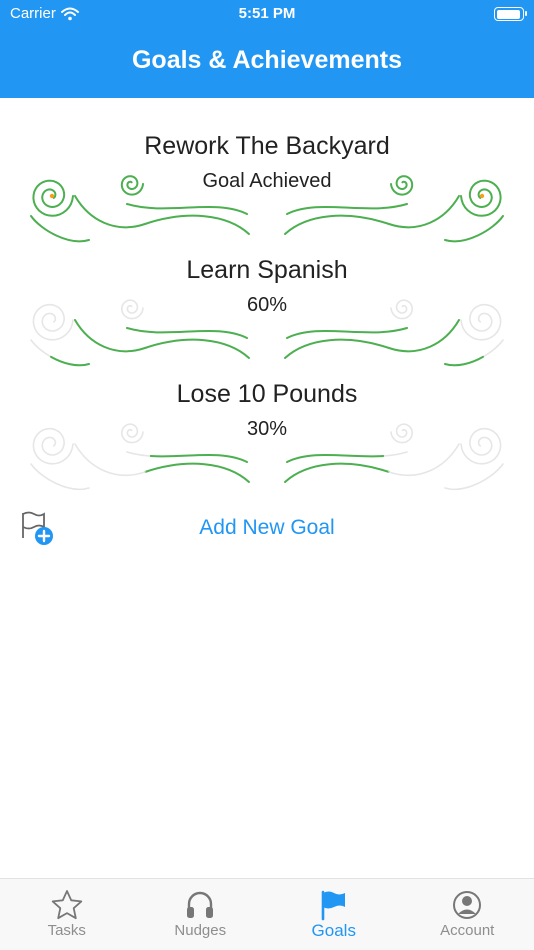 This screenshot has height=950, width=534. Describe the element at coordinates (510, 14) in the screenshot. I see `battery-icon` at that location.